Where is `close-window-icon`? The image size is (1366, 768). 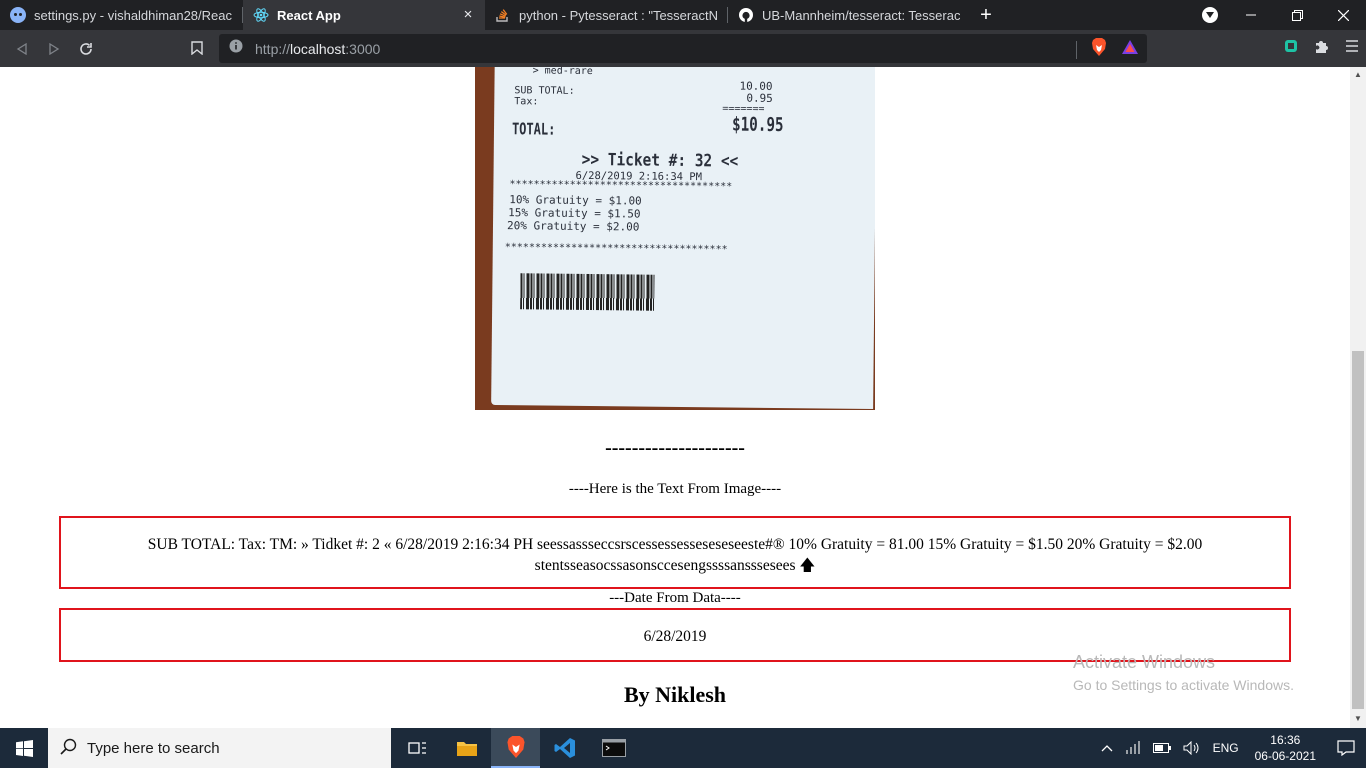
close-window-icon is located at coordinates (1343, 15).